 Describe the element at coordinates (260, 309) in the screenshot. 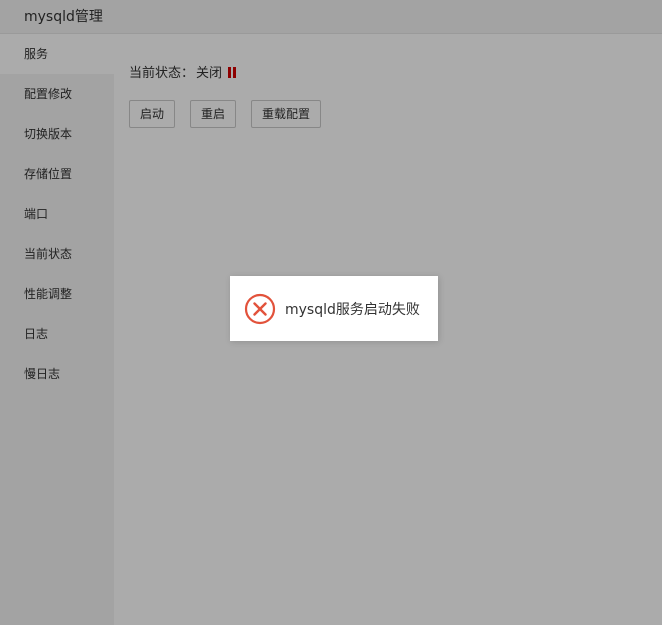

I see `error-circle-icon` at that location.